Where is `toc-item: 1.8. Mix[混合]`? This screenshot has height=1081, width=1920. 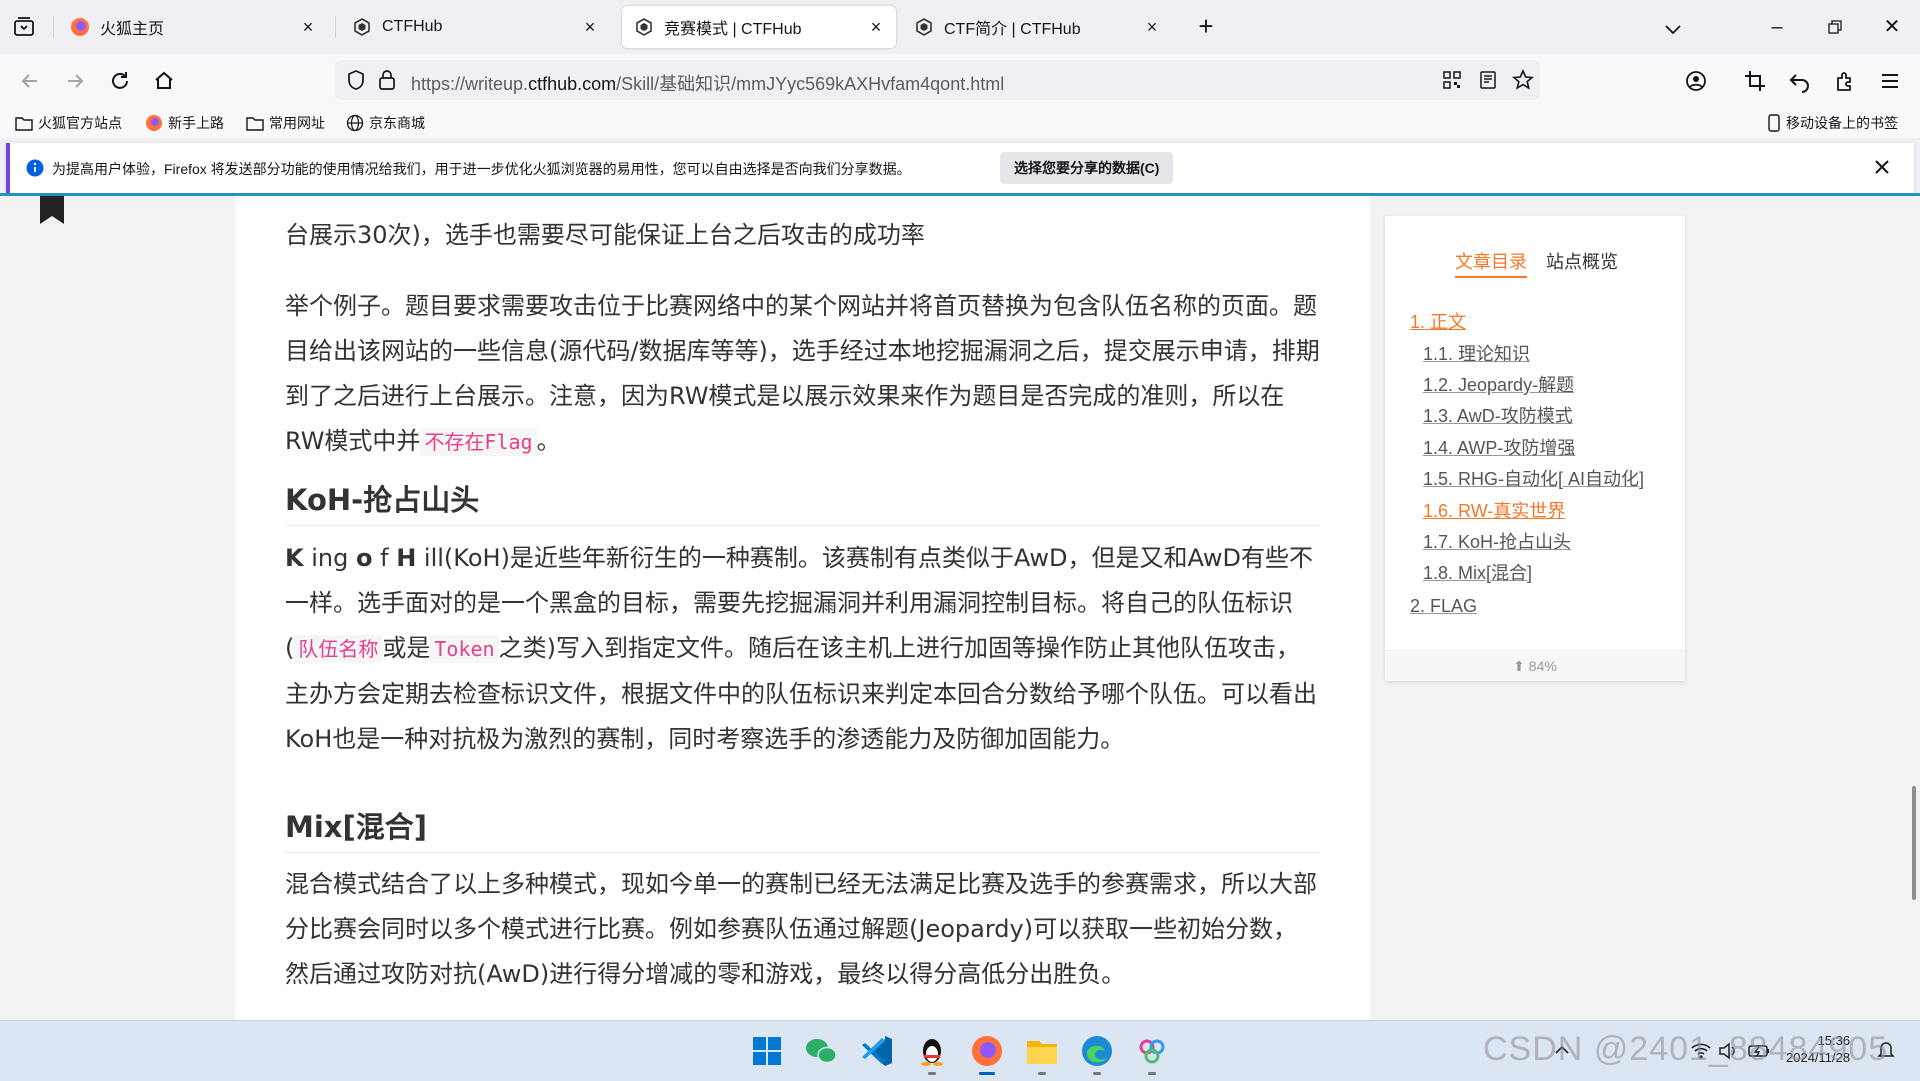 toc-item: 1.8. Mix[混合] is located at coordinates (1477, 572).